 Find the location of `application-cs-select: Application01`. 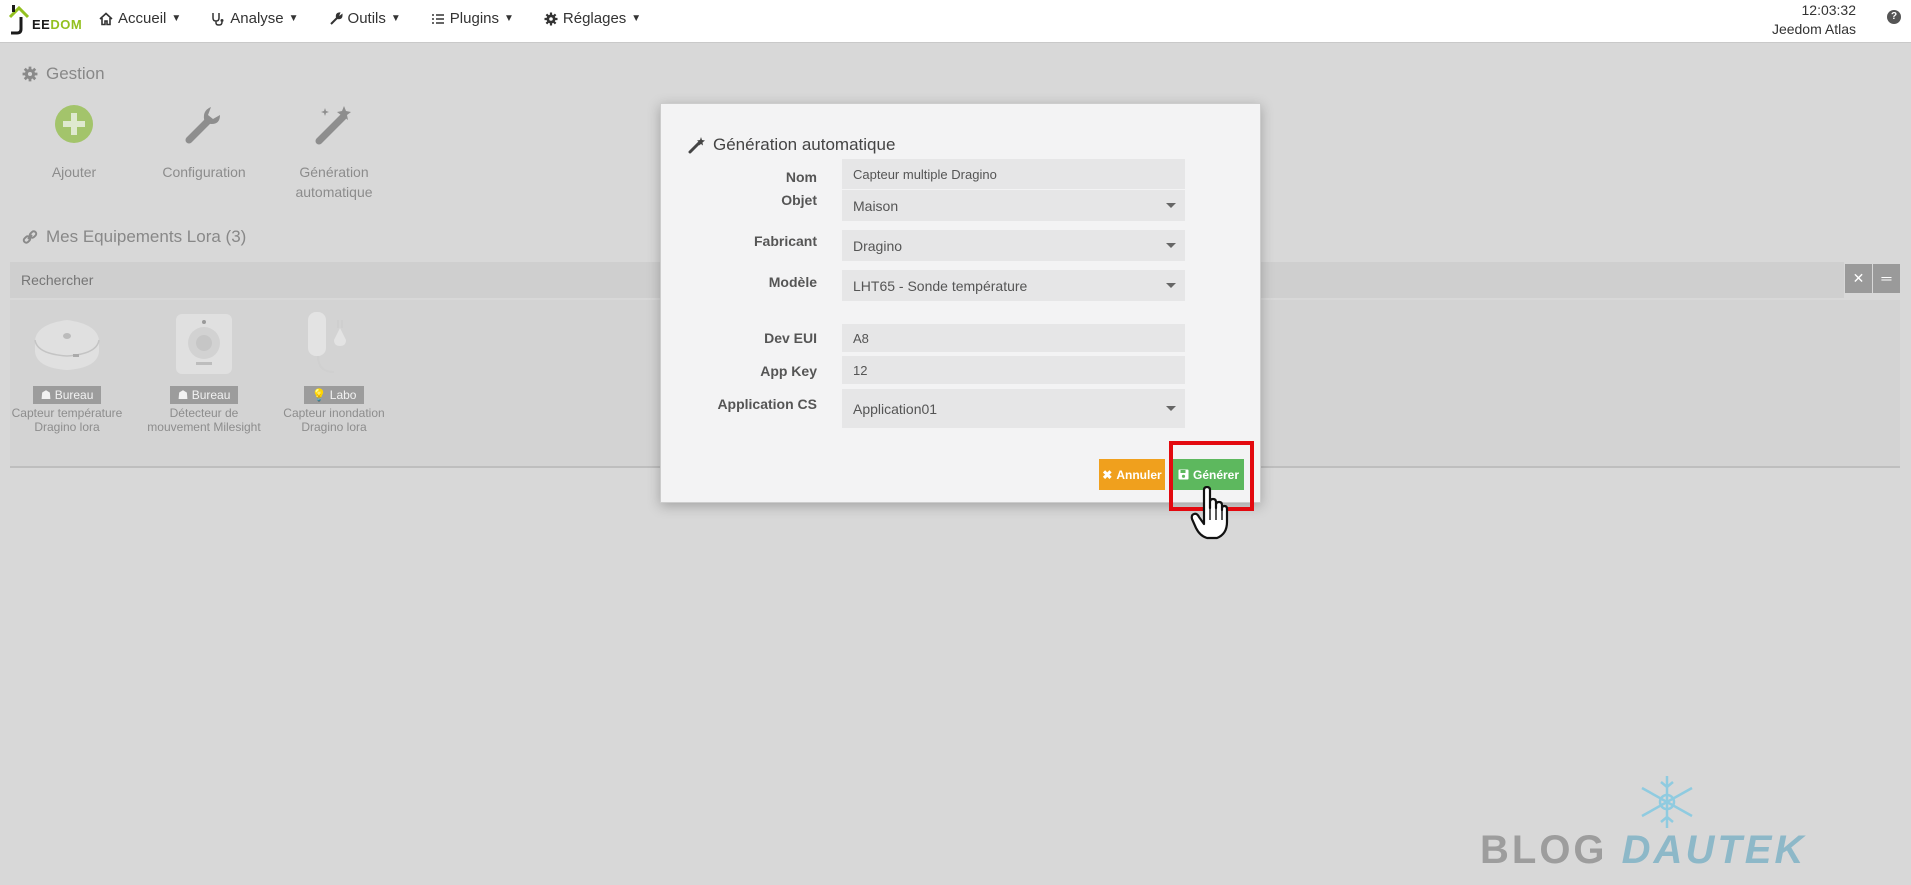

application-cs-select: Application01 is located at coordinates (1013, 408).